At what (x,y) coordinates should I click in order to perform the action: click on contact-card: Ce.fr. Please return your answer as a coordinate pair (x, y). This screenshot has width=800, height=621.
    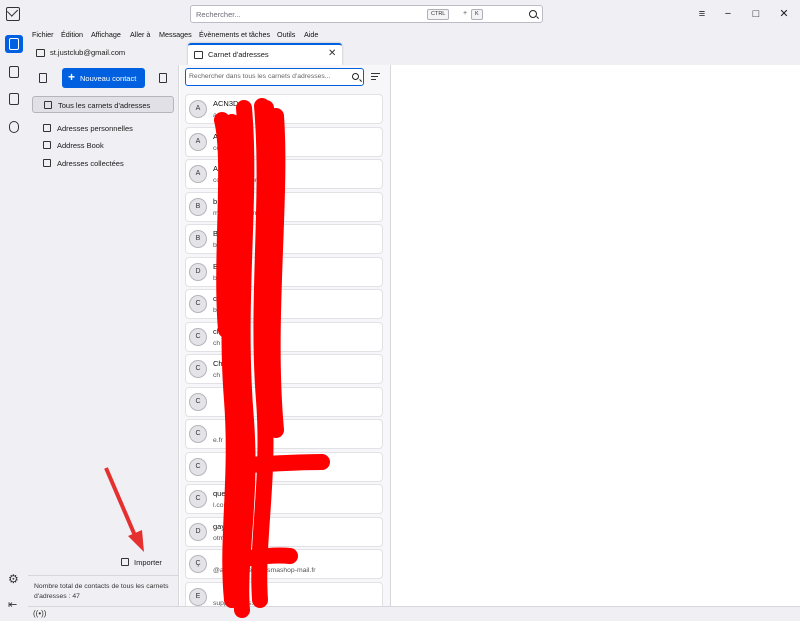
    Looking at the image, I should click on (284, 434).